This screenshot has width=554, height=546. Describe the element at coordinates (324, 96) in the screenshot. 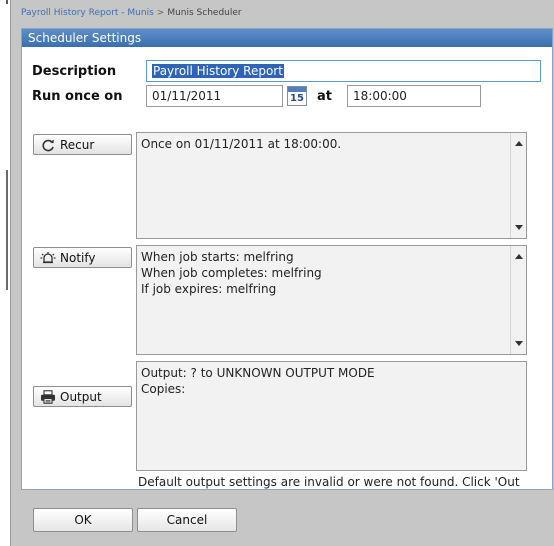

I see `at-label: at` at that location.